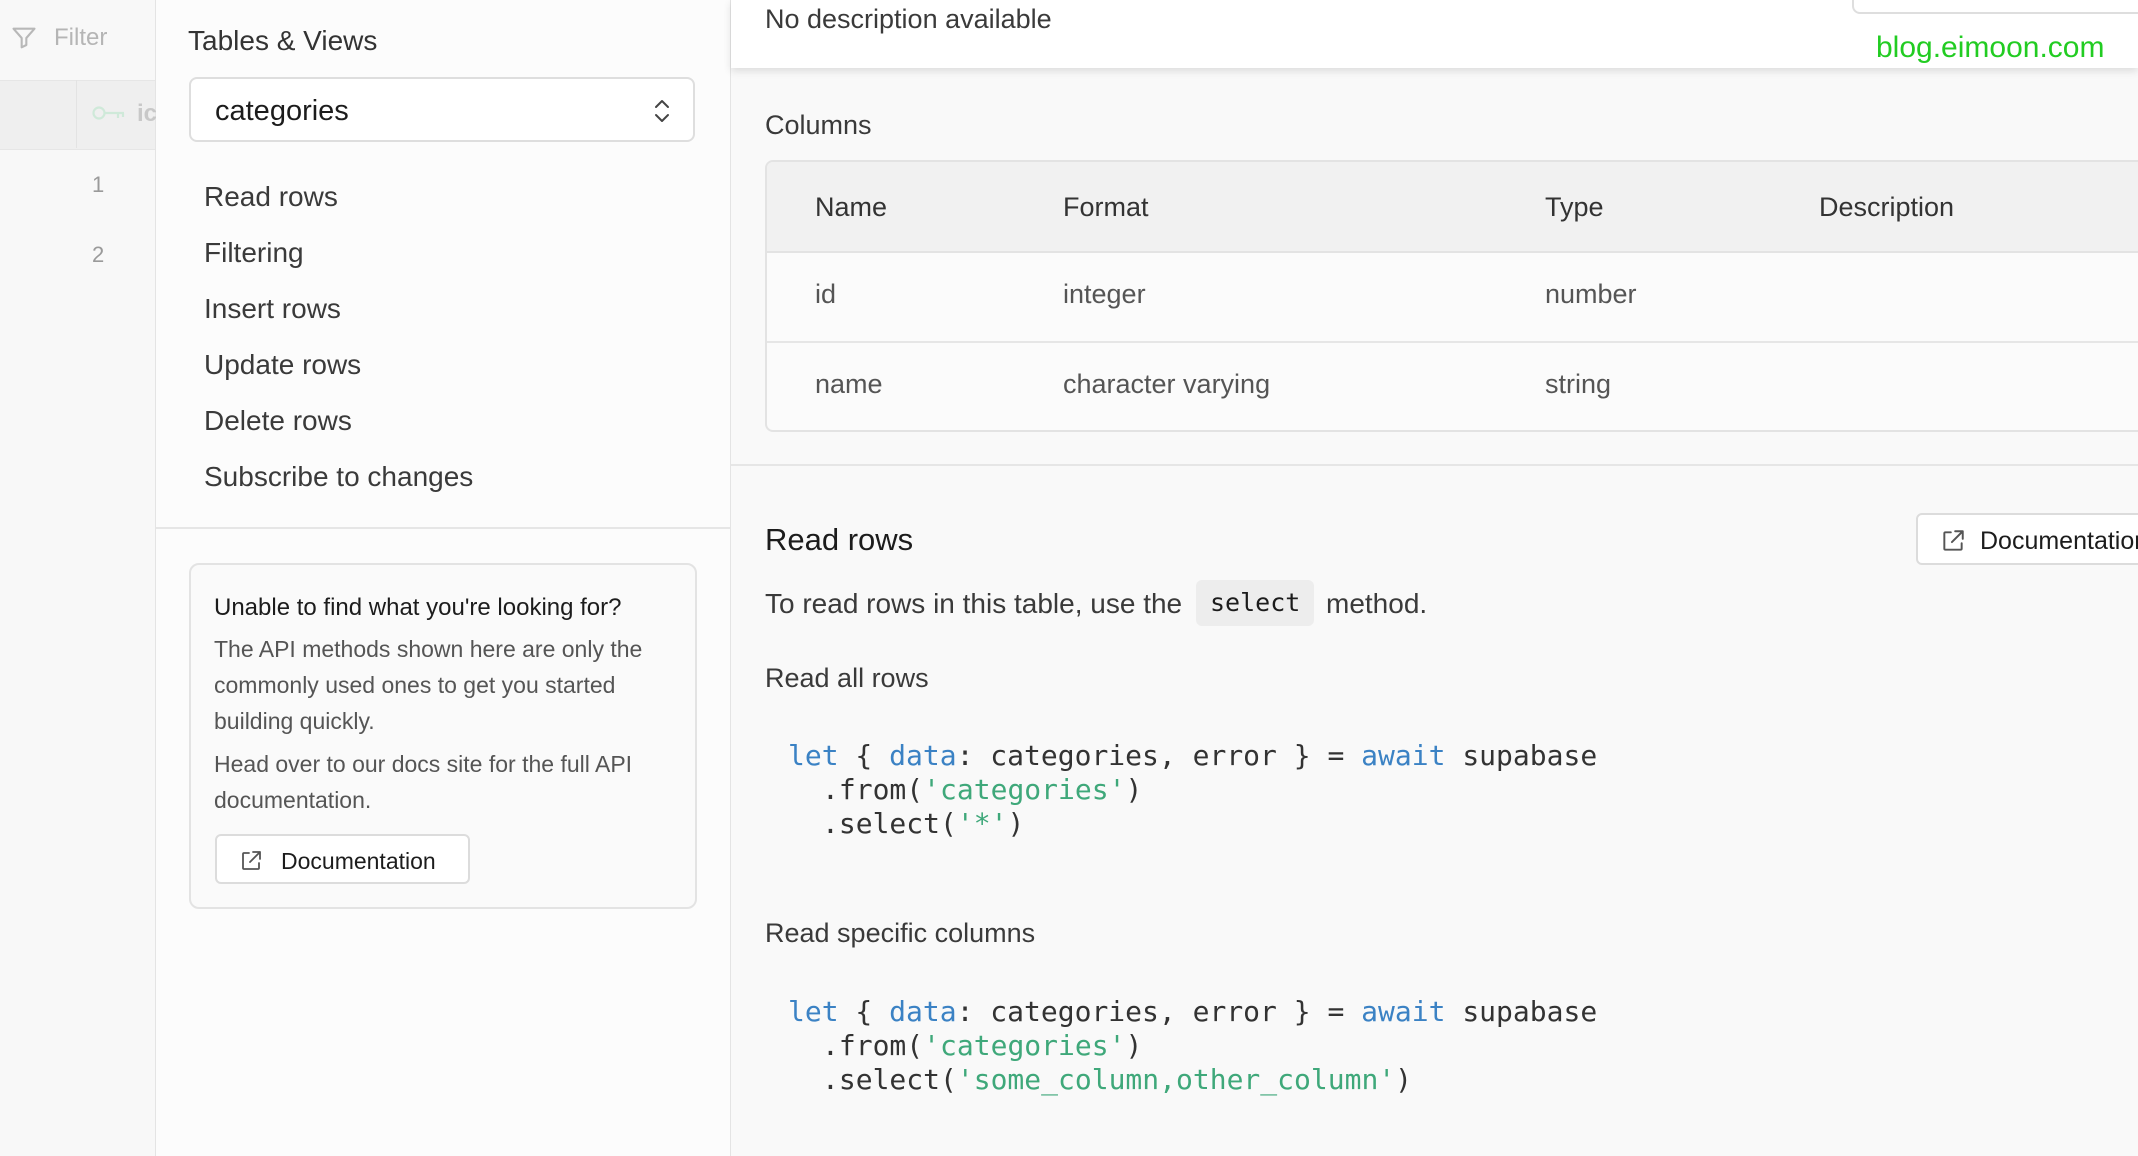 Image resolution: width=2138 pixels, height=1156 pixels. I want to click on grid-header-row, so click(77, 115).